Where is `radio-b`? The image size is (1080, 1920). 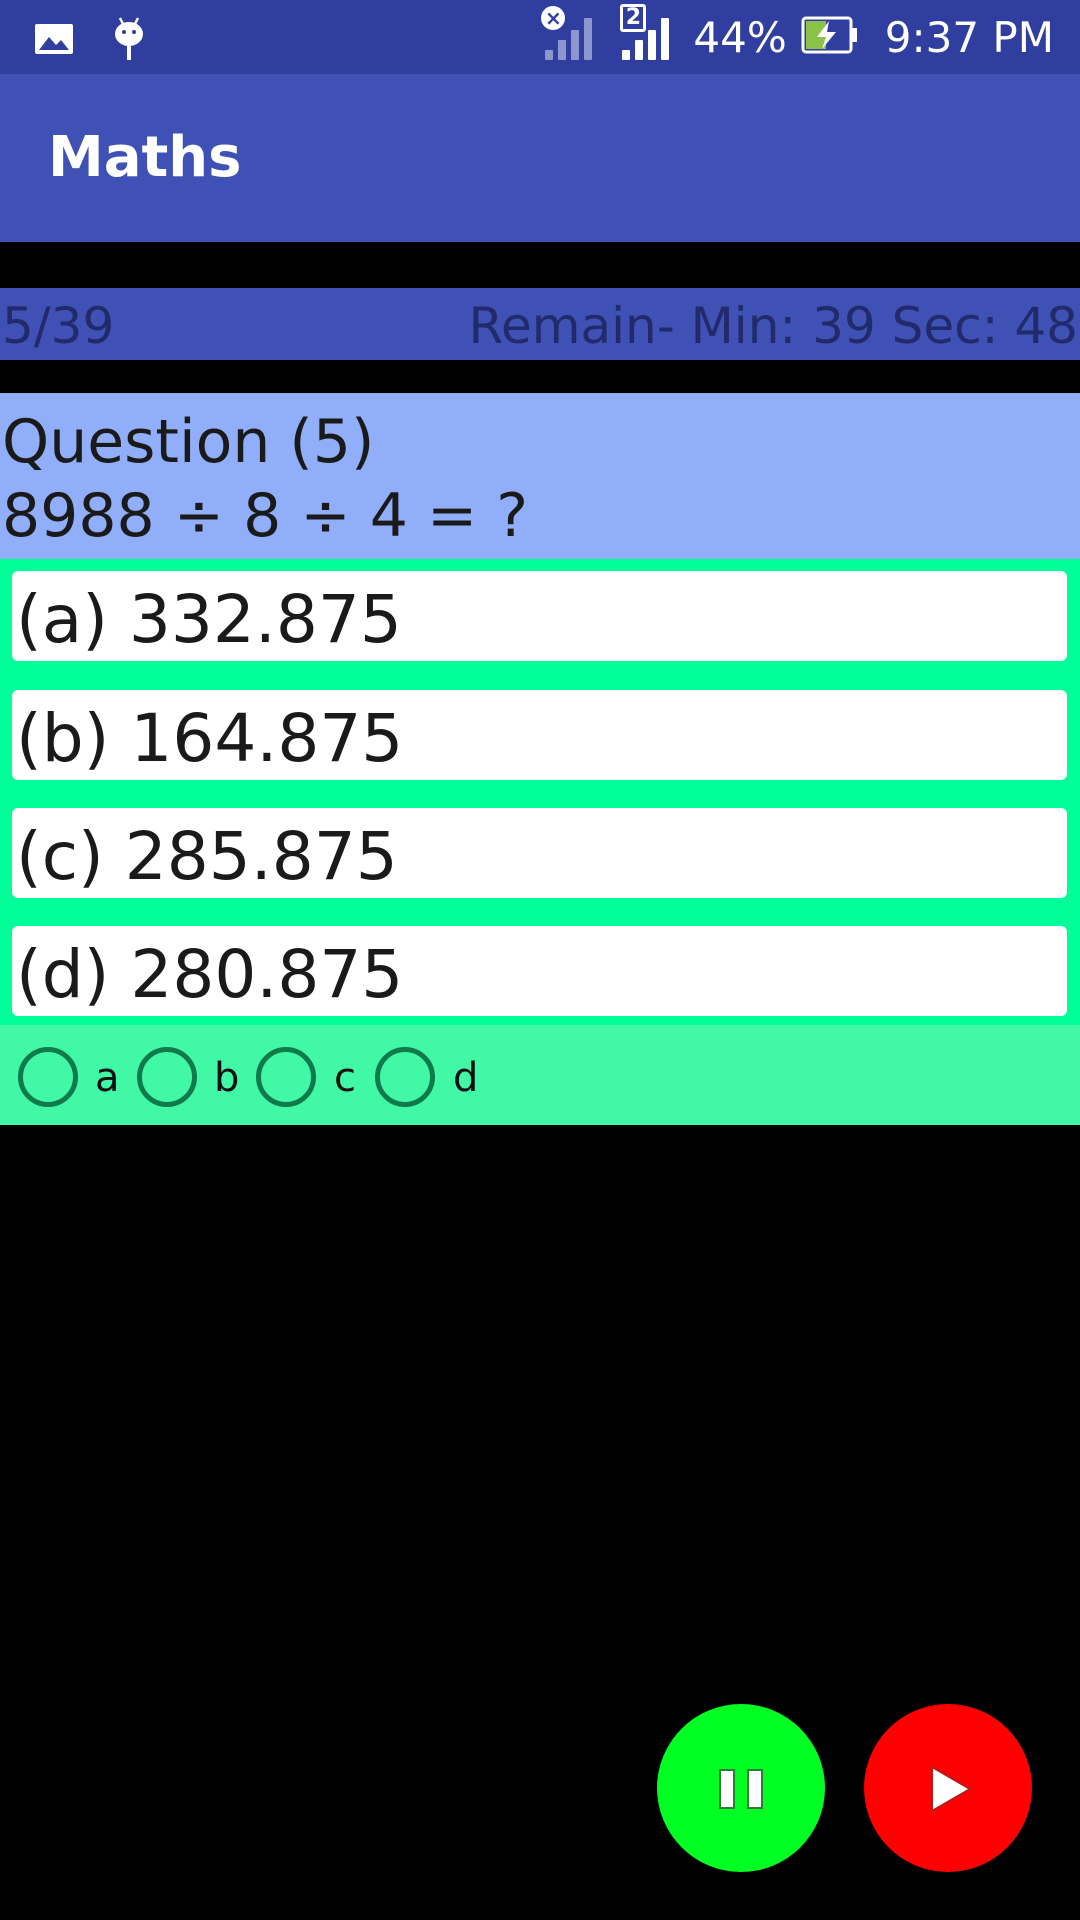
radio-b is located at coordinates (167, 1077).